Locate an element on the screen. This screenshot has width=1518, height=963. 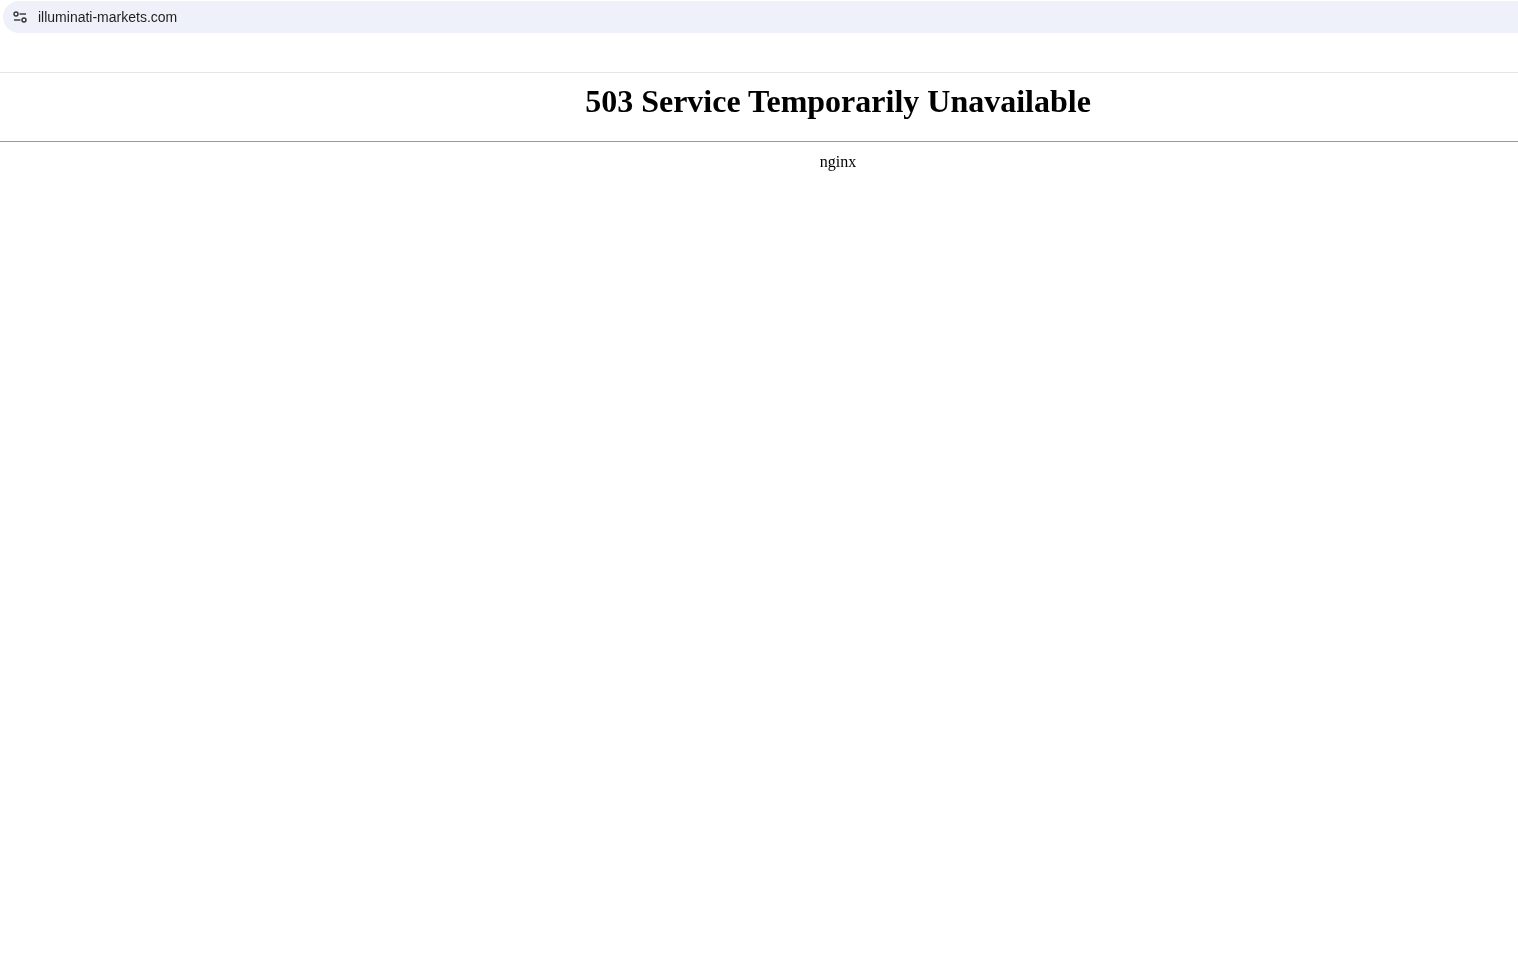
server-name: nginx is located at coordinates (838, 162).